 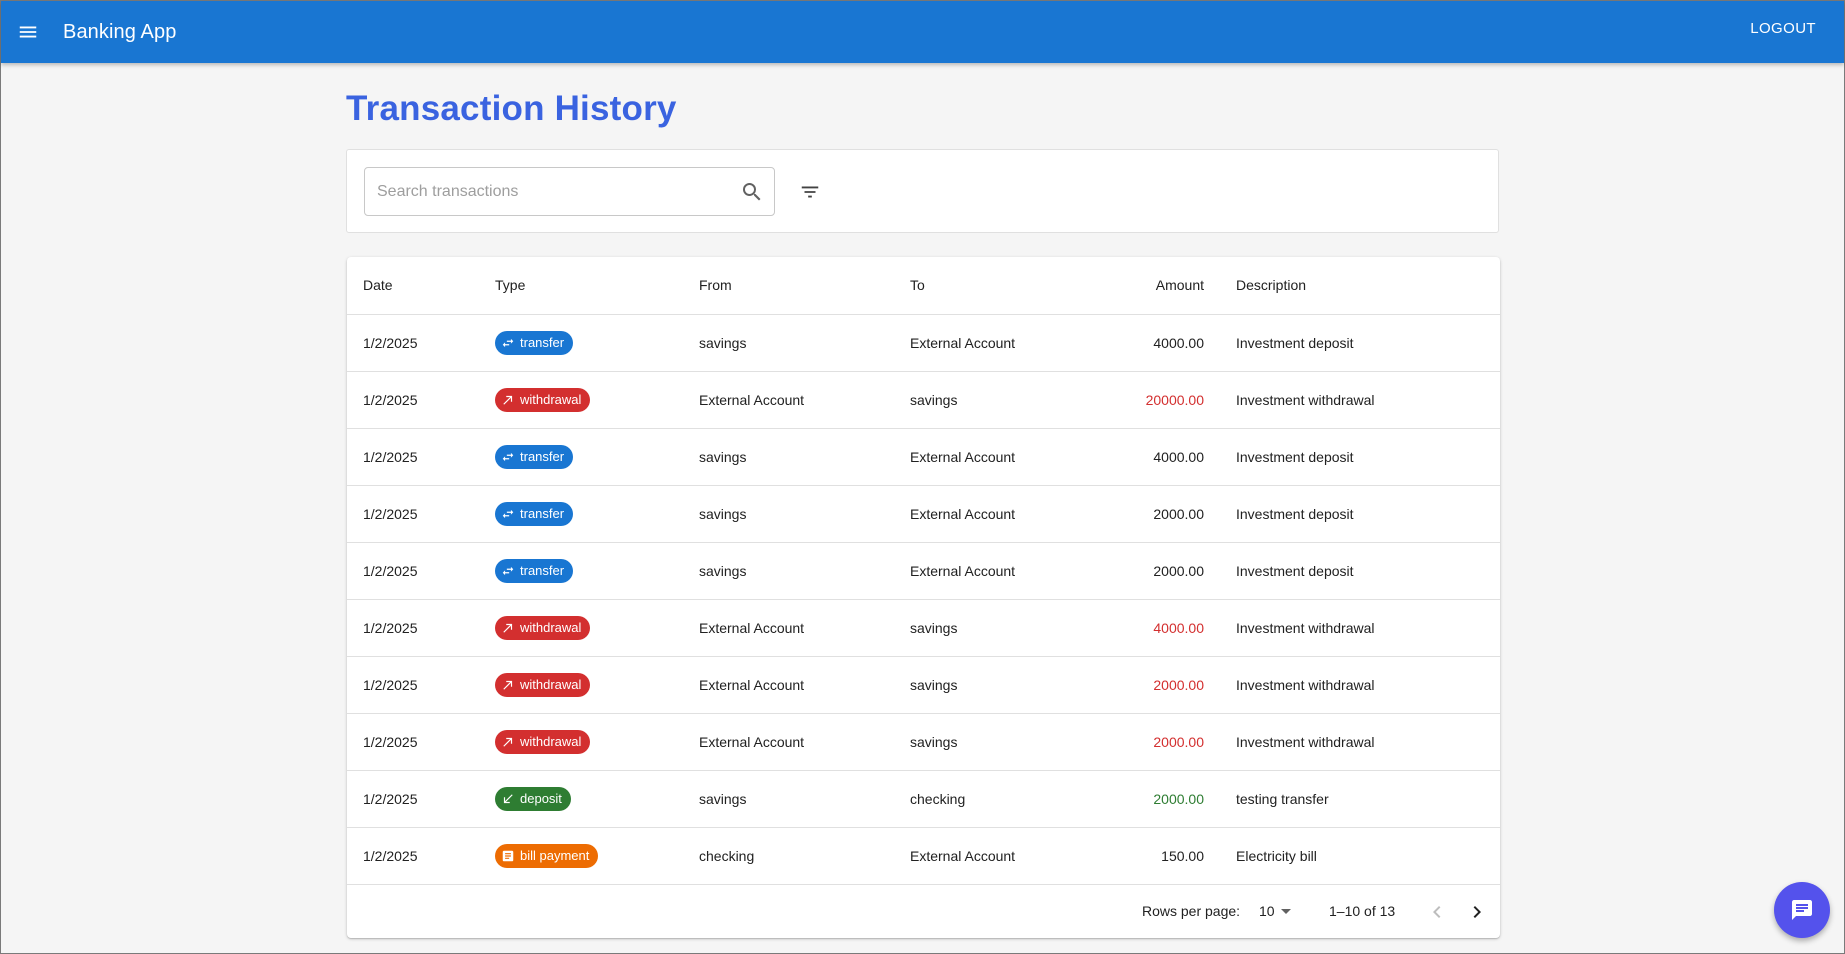 I want to click on receipt-icon, so click(x=508, y=856).